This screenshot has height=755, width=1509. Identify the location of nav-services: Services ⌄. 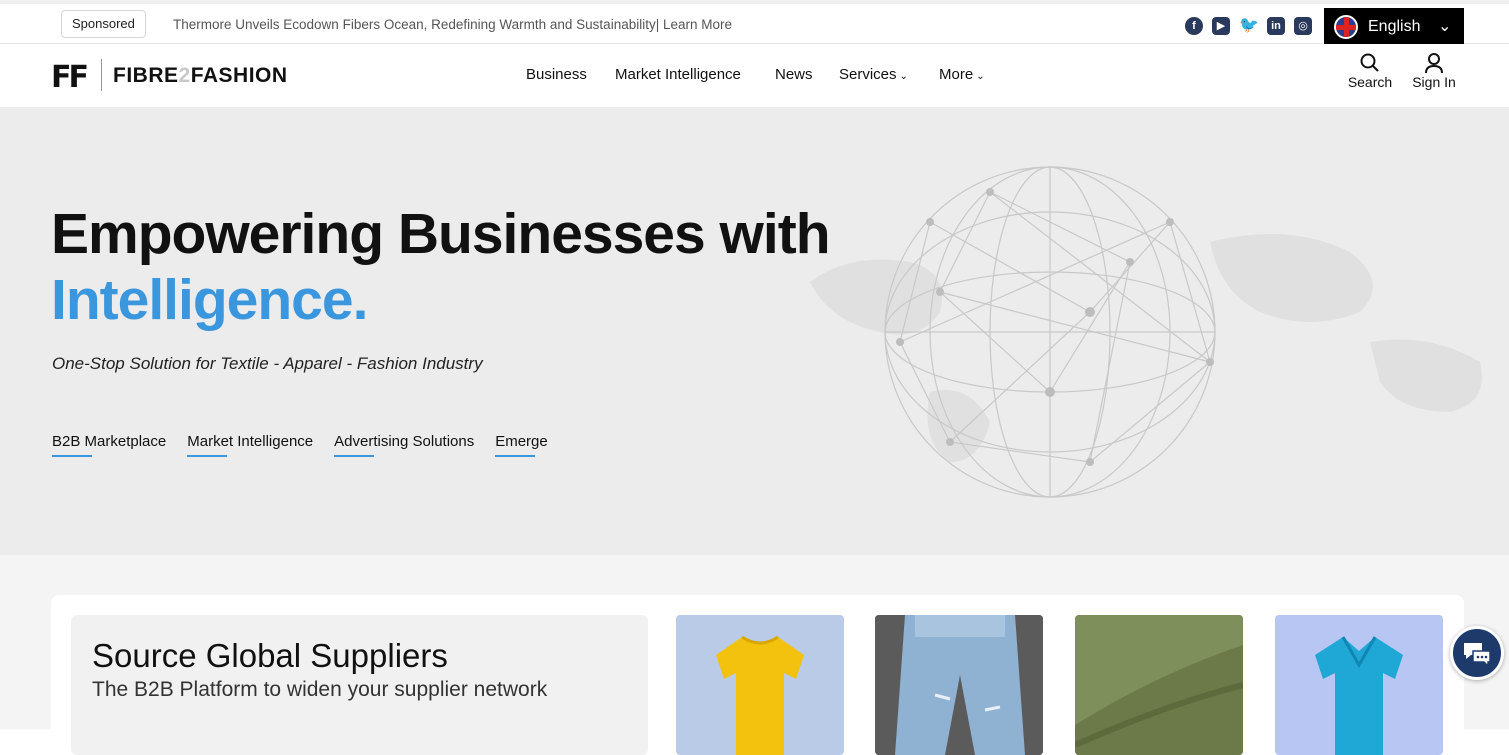
(873, 74).